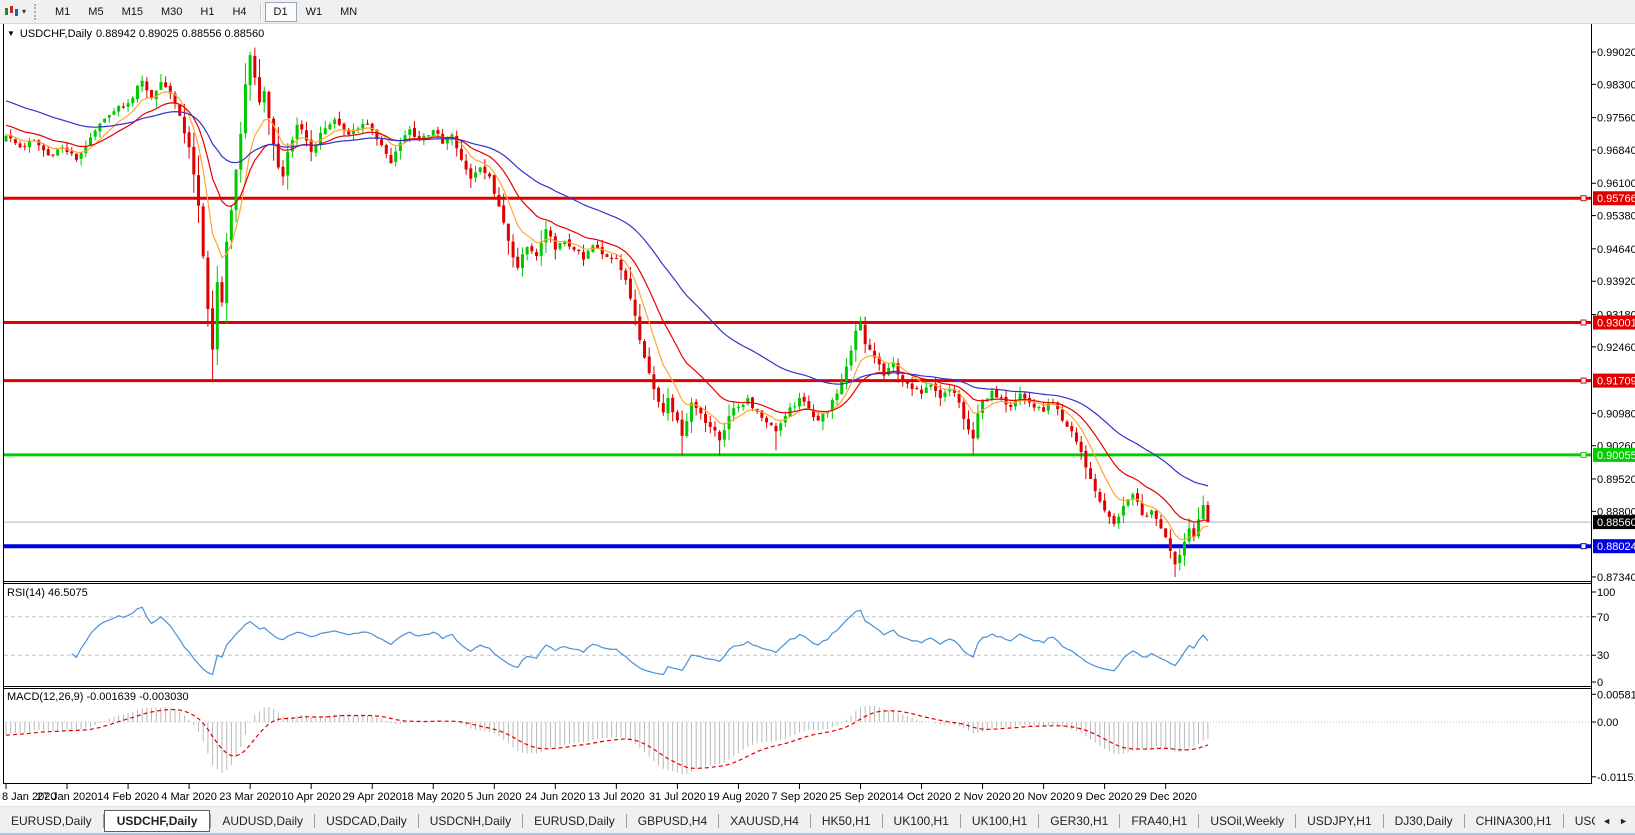  Describe the element at coordinates (922, 797) in the screenshot. I see `svg-text: 14 Oct 2020` at that location.